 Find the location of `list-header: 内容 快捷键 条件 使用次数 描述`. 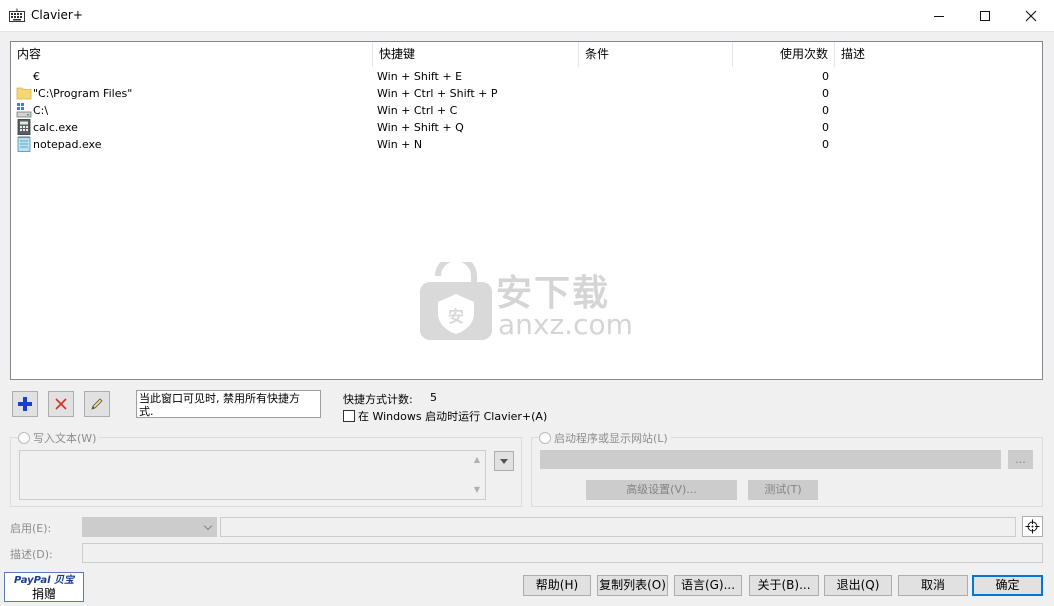

list-header: 内容 快捷键 条件 使用次数 描述 is located at coordinates (526, 54).